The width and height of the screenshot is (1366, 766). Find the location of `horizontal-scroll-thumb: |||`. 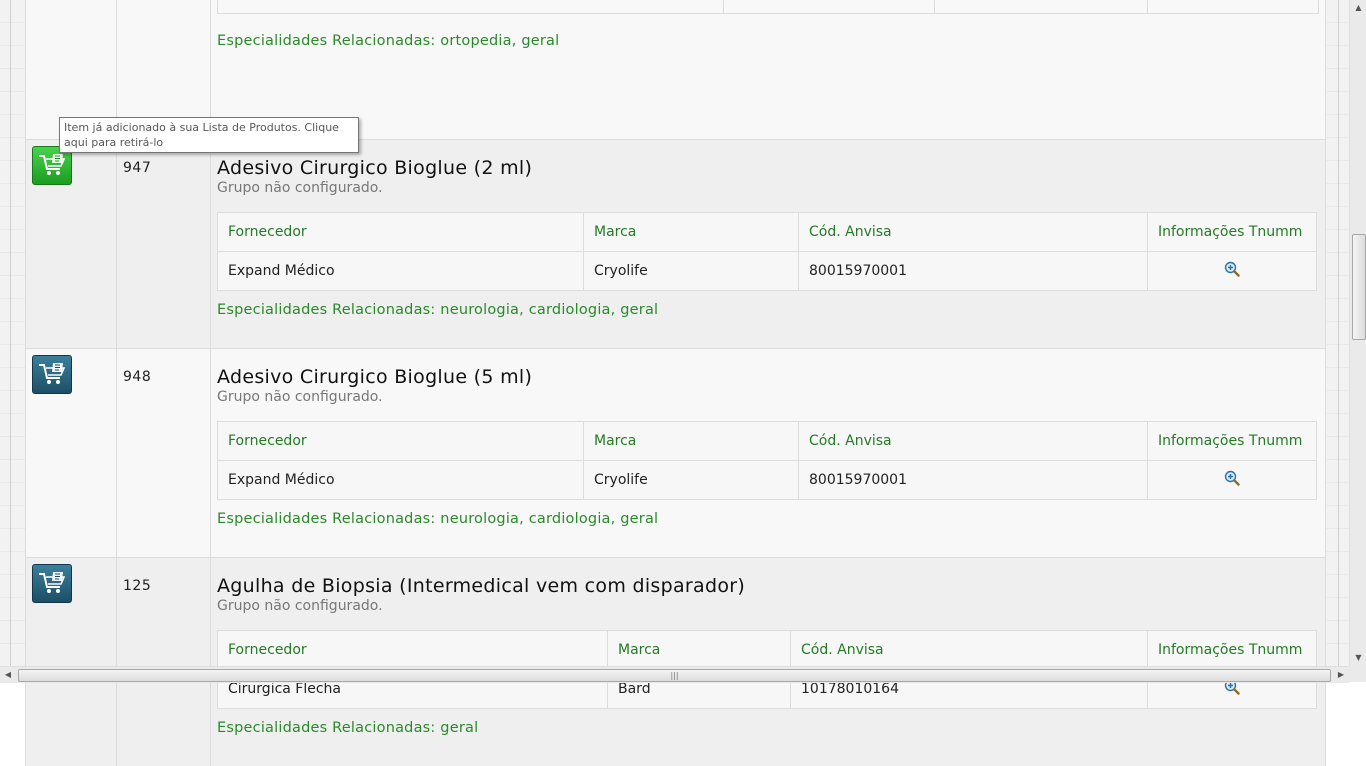

horizontal-scroll-thumb: ||| is located at coordinates (674, 675).